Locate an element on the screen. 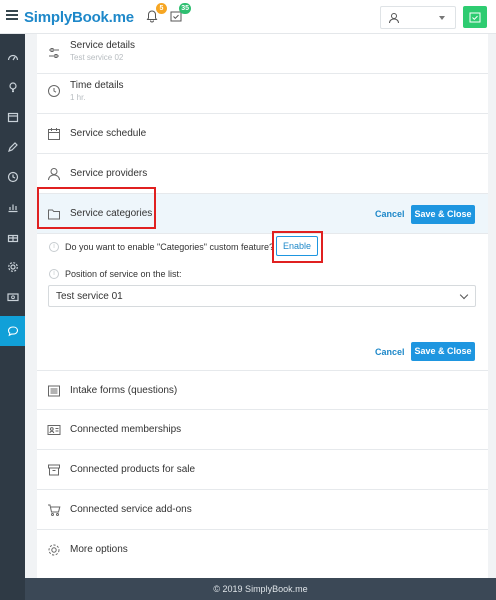  sidebar-item-messages is located at coordinates (12, 331).